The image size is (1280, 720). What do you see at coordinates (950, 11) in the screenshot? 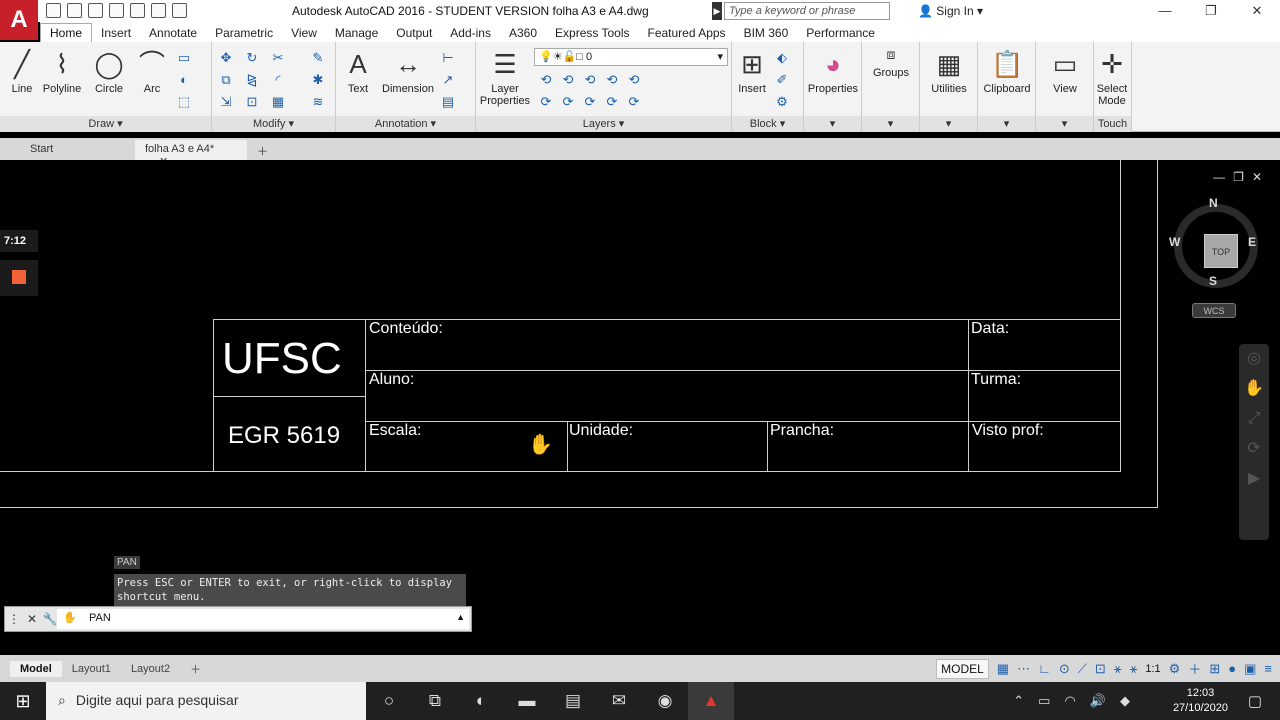
I see `sign-in-button: 👤 Sign In ▾` at bounding box center [950, 11].